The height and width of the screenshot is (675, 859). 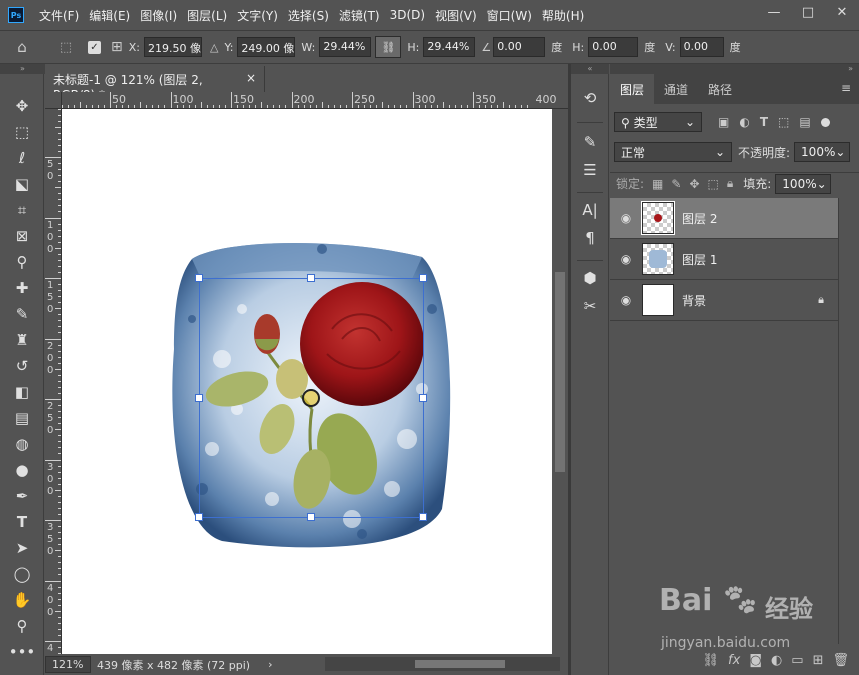 What do you see at coordinates (699, 218) in the screenshot?
I see `layer-name: 图层 2` at bounding box center [699, 218].